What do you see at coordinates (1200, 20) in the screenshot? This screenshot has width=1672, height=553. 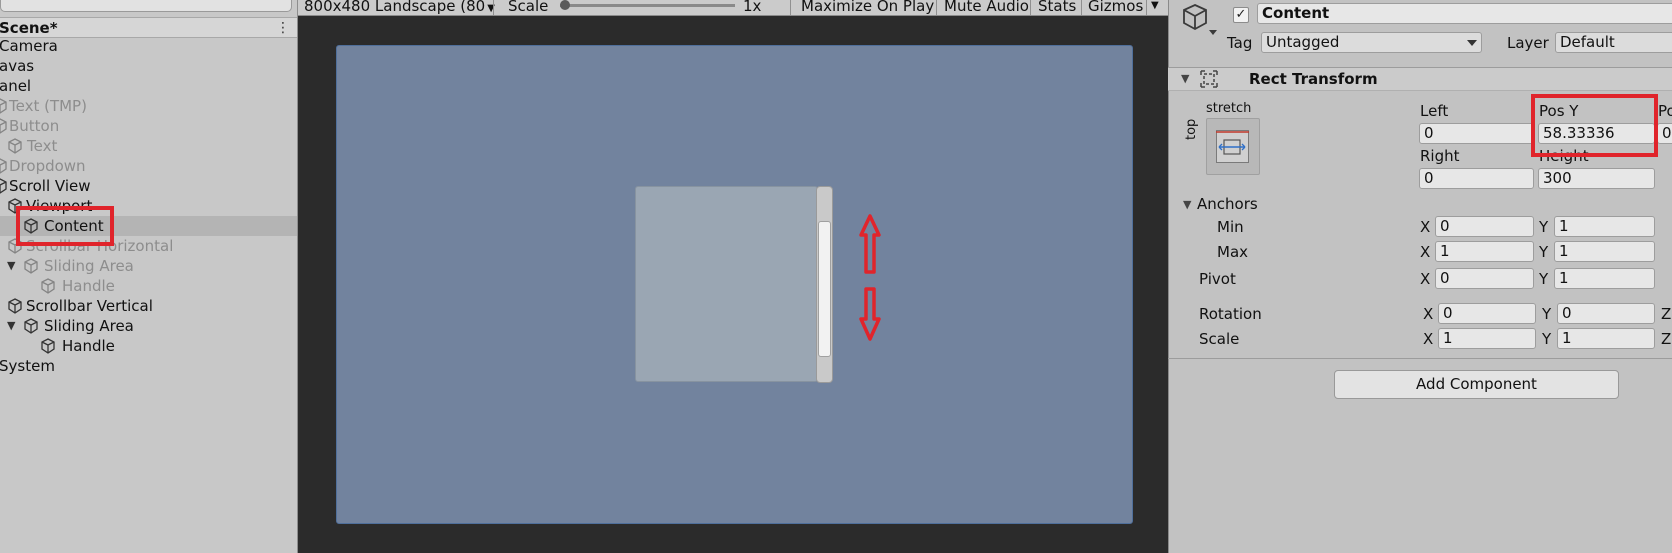 I see `gameobject-icon` at bounding box center [1200, 20].